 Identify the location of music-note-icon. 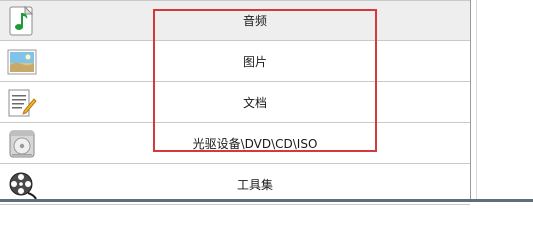
(22, 21).